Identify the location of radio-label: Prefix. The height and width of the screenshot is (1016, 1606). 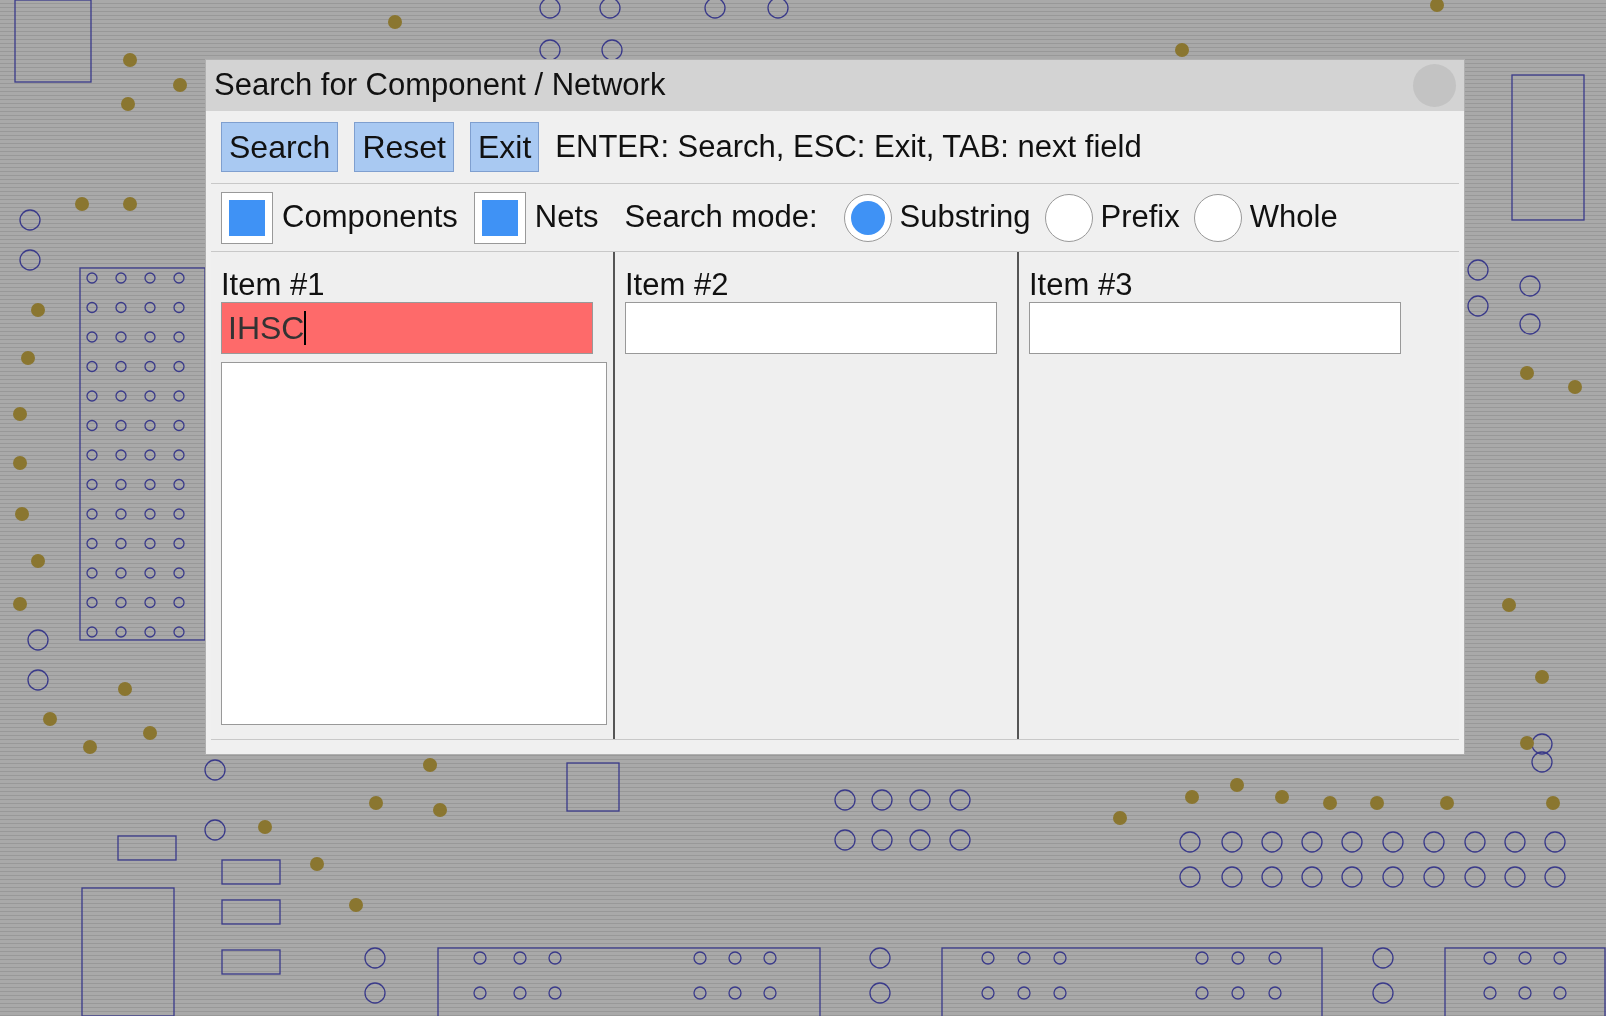
(1140, 217).